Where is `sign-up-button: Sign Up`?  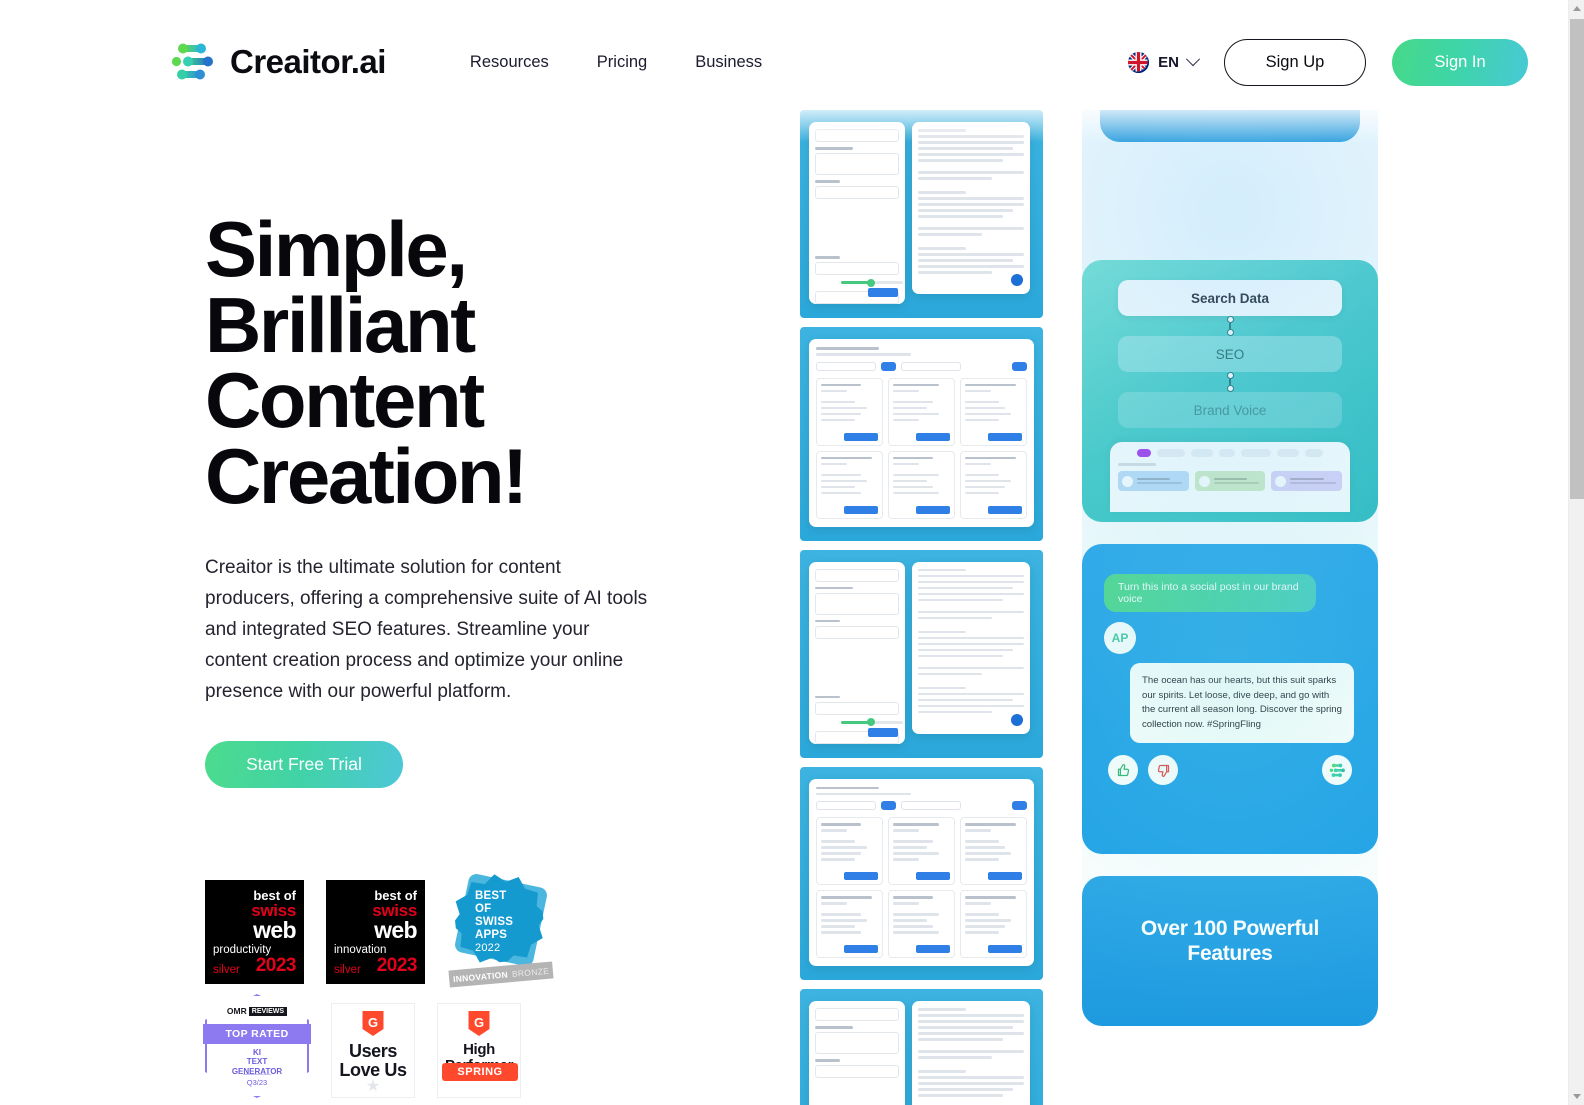
sign-up-button: Sign Up is located at coordinates (1295, 62).